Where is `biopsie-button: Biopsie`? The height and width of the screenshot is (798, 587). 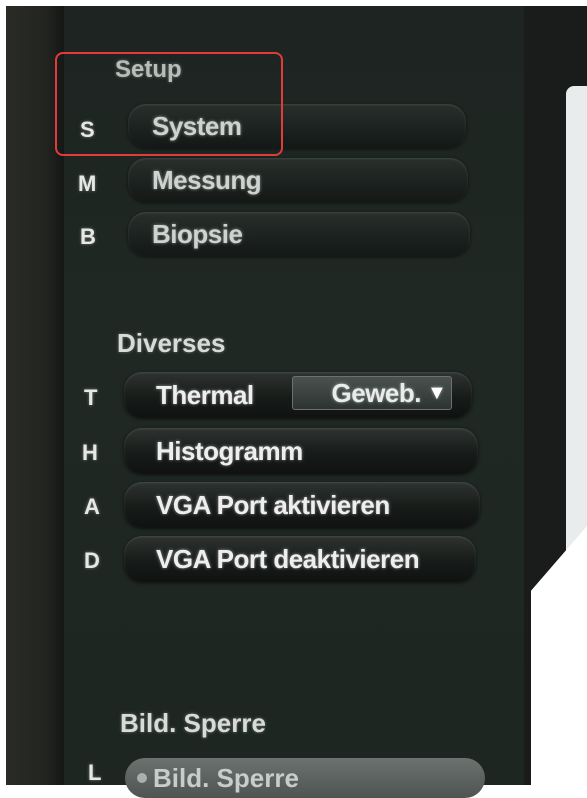 biopsie-button: Biopsie is located at coordinates (299, 234).